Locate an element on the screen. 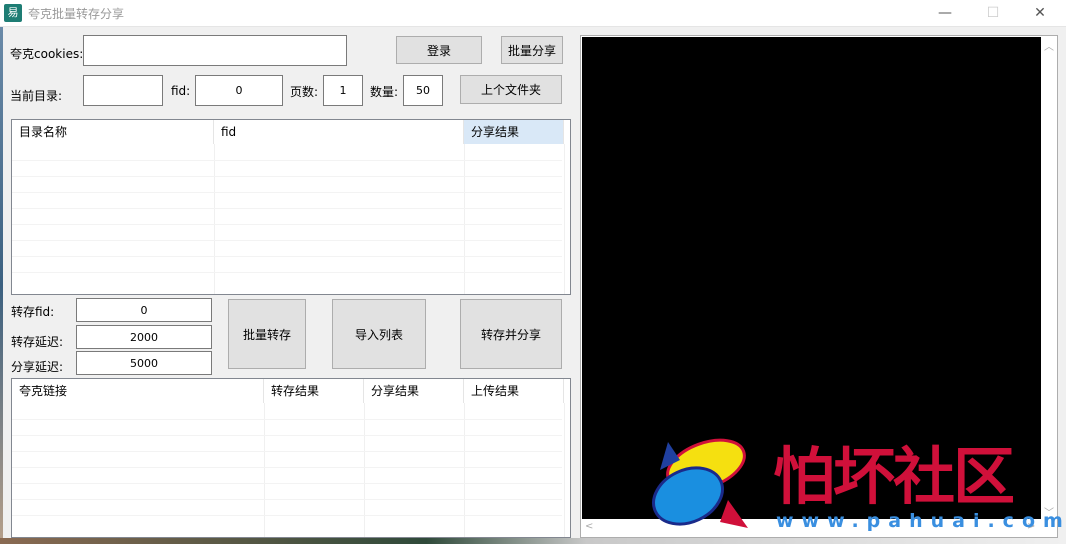  current-dir-label: 当前目录: is located at coordinates (36, 96).